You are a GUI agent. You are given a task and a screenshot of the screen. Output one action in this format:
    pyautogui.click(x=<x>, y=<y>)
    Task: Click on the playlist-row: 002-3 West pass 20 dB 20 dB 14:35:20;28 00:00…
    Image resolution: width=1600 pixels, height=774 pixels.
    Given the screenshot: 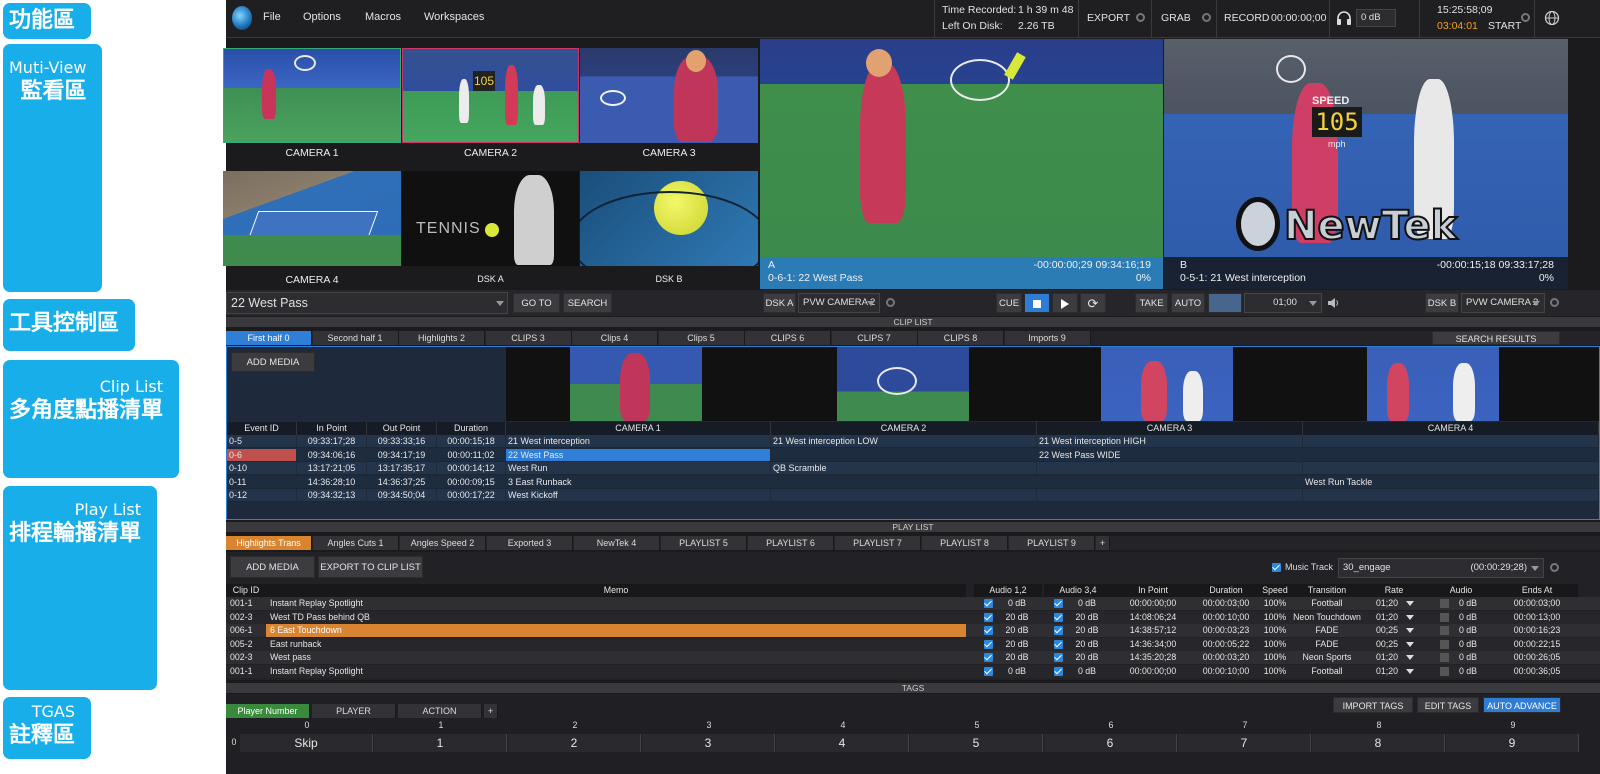 What is the action you would take?
    pyautogui.click(x=913, y=657)
    